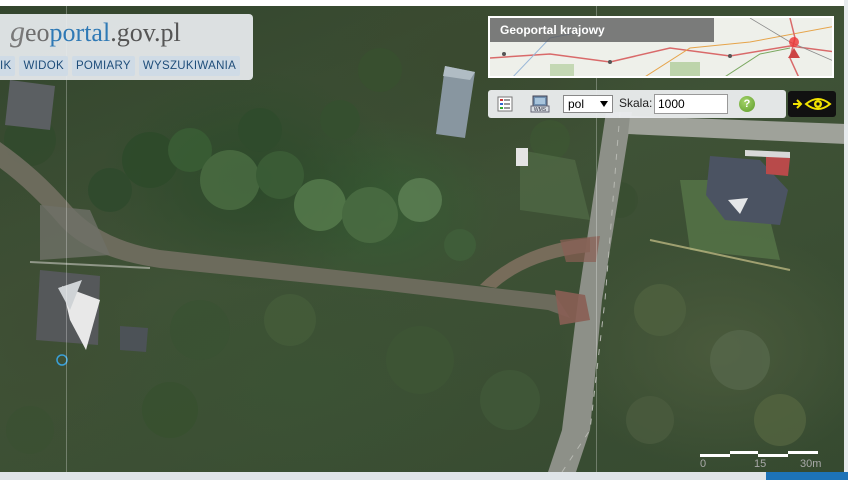 The height and width of the screenshot is (480, 848). I want to click on scale-bar-label-30m: 30m, so click(811, 464).